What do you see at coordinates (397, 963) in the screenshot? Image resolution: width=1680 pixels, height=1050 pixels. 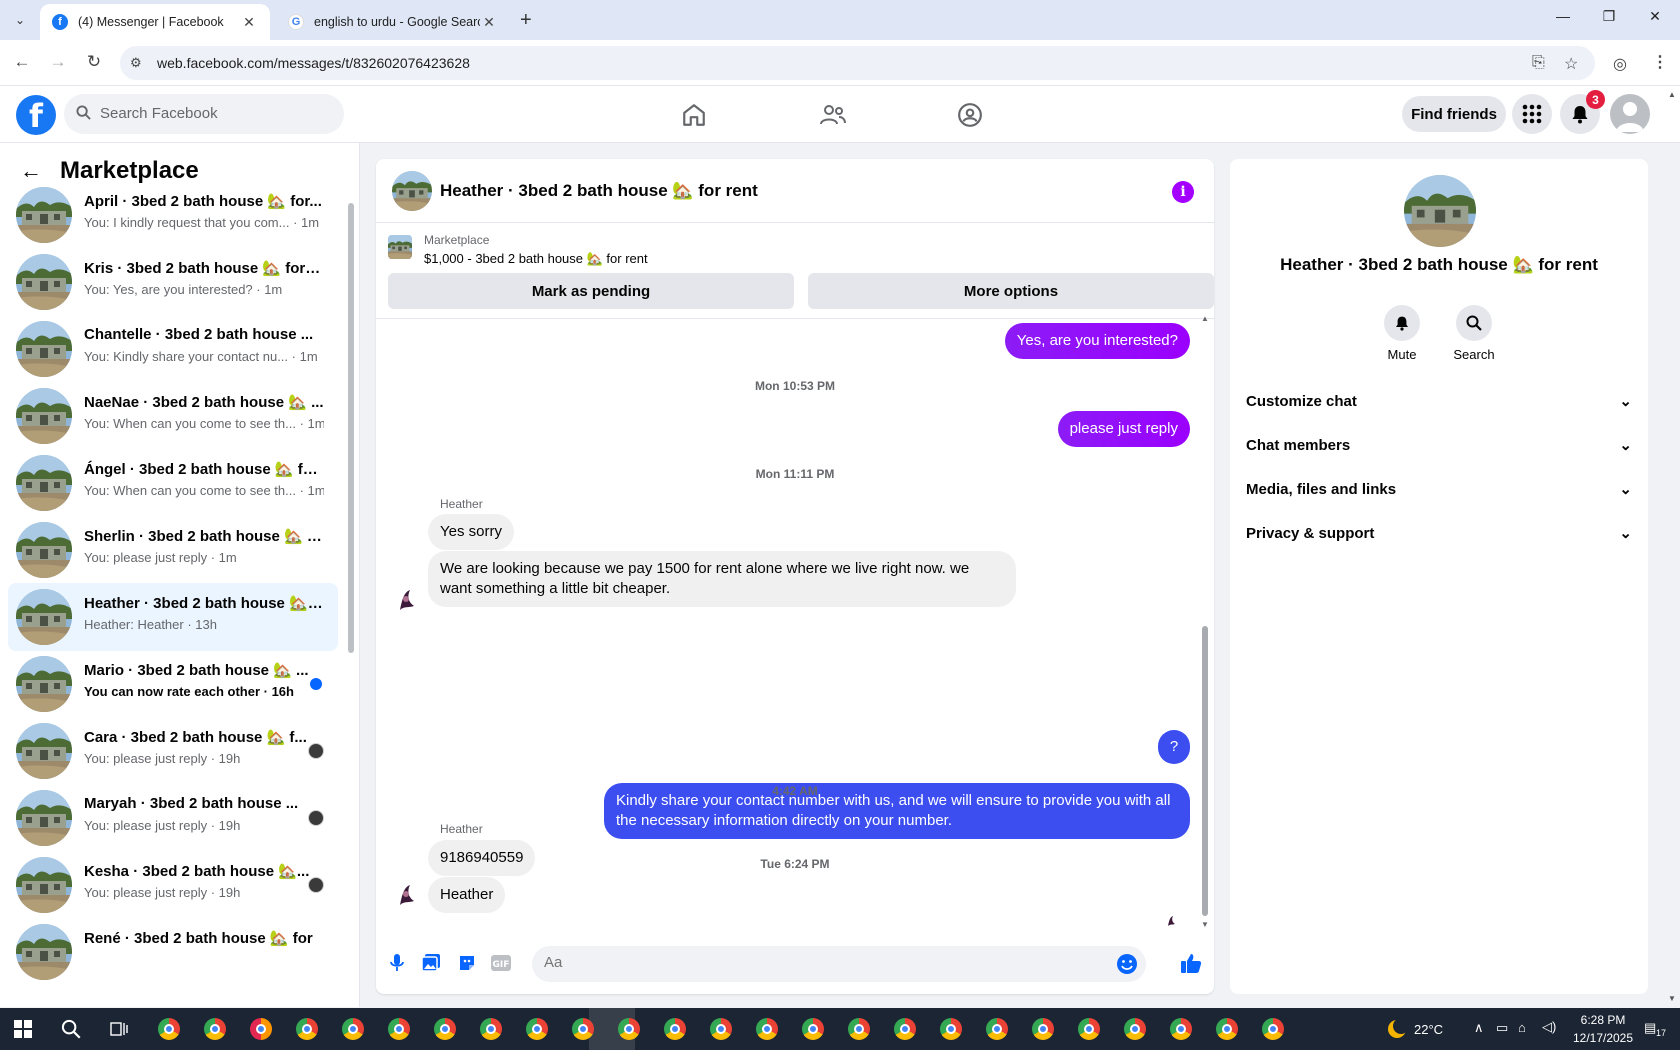 I see `microphone-icon` at bounding box center [397, 963].